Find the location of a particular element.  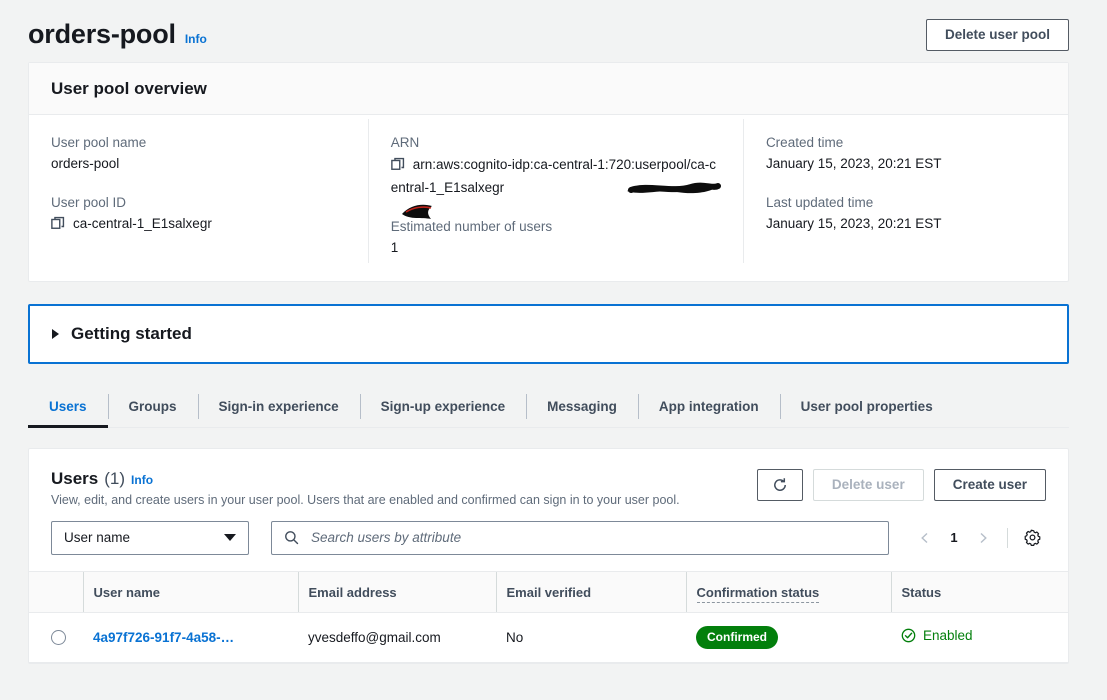

user-pool-id-label: User pool ID is located at coordinates (89, 202).